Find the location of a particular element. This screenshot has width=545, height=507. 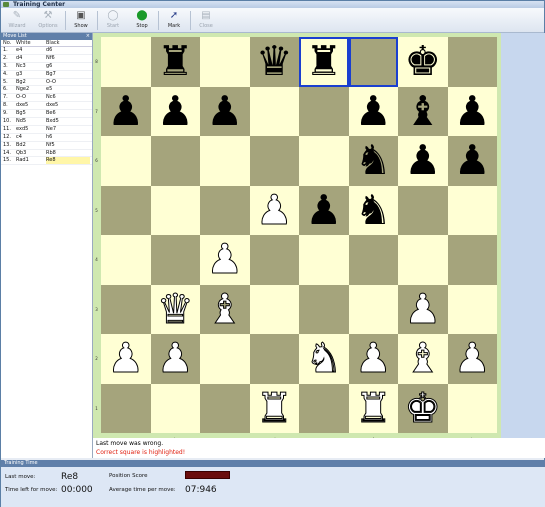

move-list-row: 15. Rad1 Re8 is located at coordinates (46, 161).